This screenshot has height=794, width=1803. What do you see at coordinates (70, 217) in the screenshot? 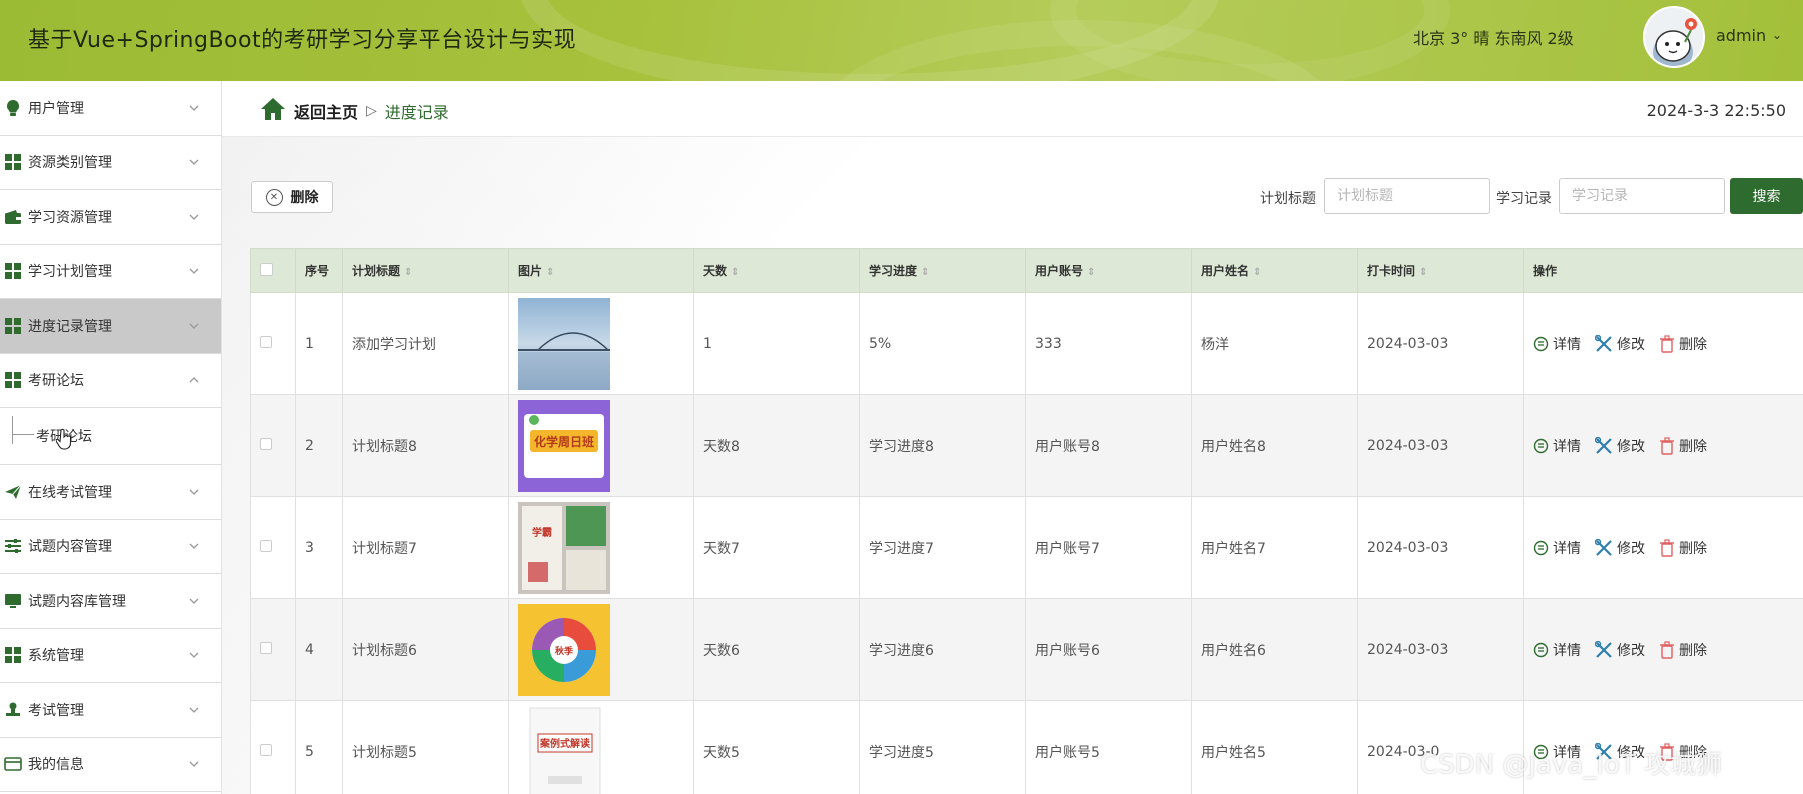
I see `sidebar-item-label: 学习资源管理` at bounding box center [70, 217].